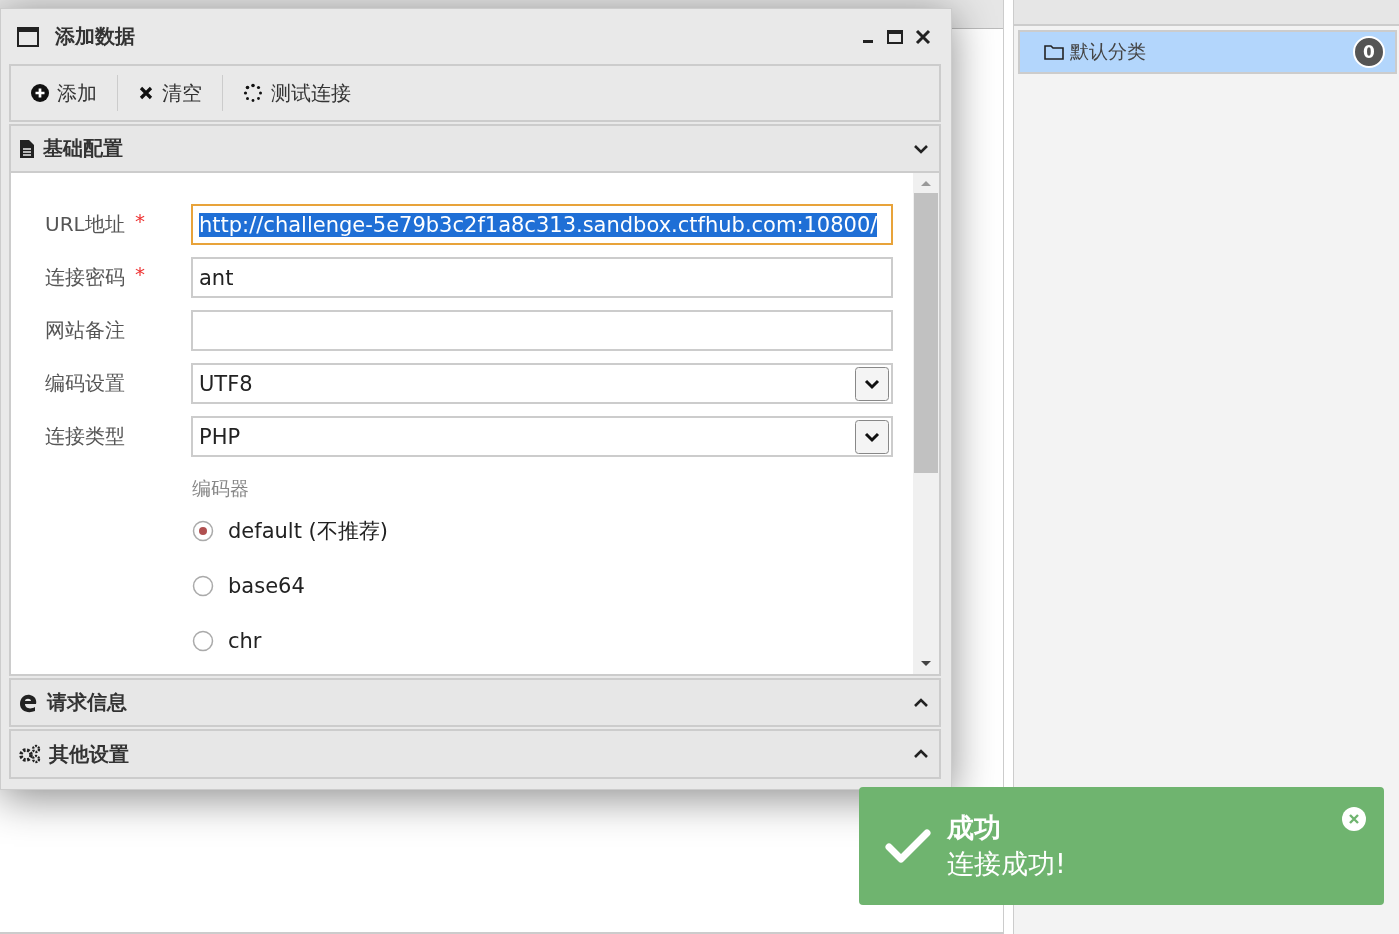  What do you see at coordinates (30, 754) in the screenshot?
I see `gears-icon` at bounding box center [30, 754].